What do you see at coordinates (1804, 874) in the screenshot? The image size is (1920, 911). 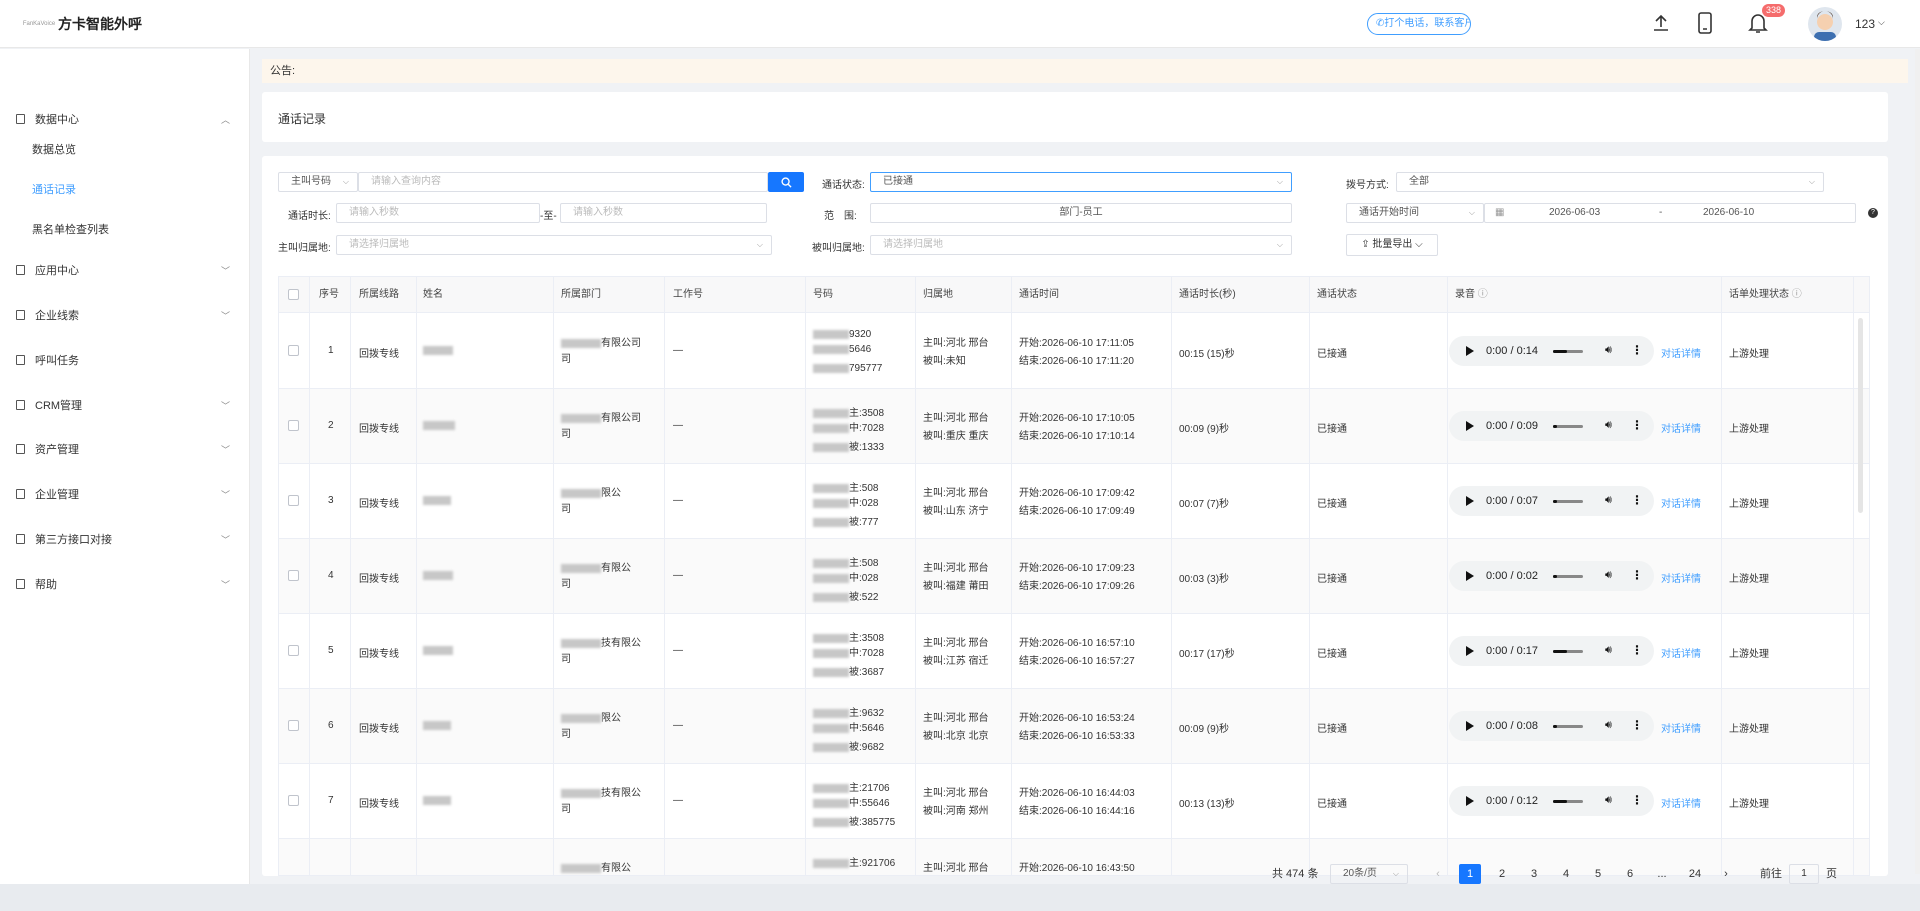 I see `goto-page-input: 1` at bounding box center [1804, 874].